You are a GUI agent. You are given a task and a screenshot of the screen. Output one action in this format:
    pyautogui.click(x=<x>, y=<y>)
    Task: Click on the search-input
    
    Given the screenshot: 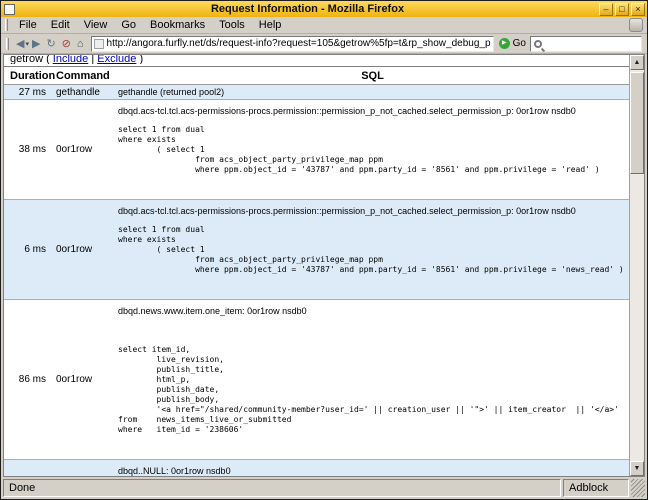 What is the action you would take?
    pyautogui.click(x=591, y=43)
    